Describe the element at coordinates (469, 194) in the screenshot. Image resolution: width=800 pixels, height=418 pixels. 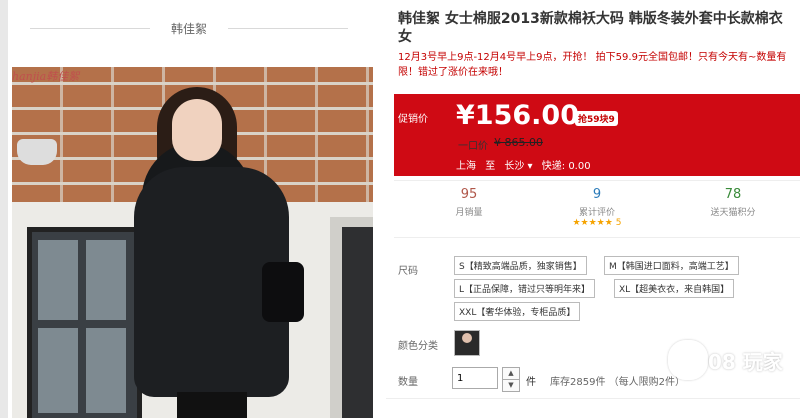
I see `sales-count: 95` at that location.